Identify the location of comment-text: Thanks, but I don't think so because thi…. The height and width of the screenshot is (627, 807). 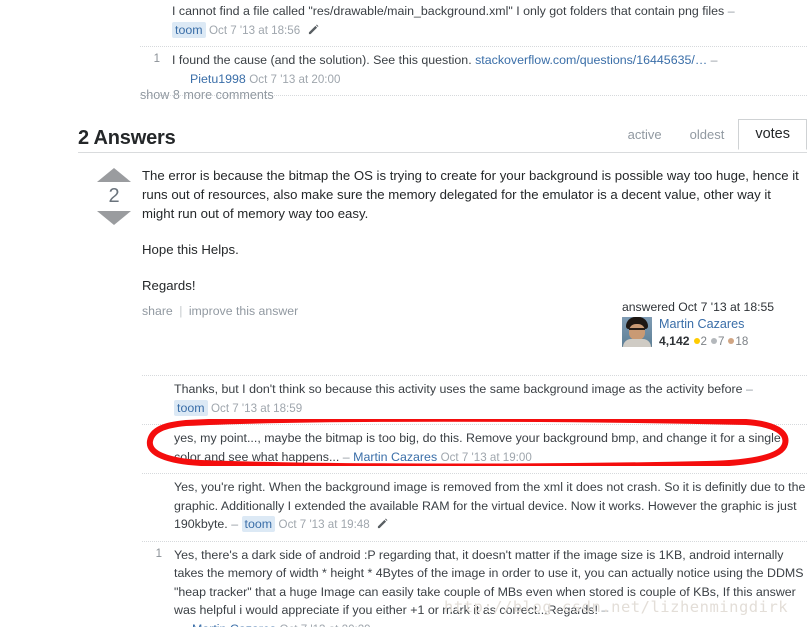
(458, 389).